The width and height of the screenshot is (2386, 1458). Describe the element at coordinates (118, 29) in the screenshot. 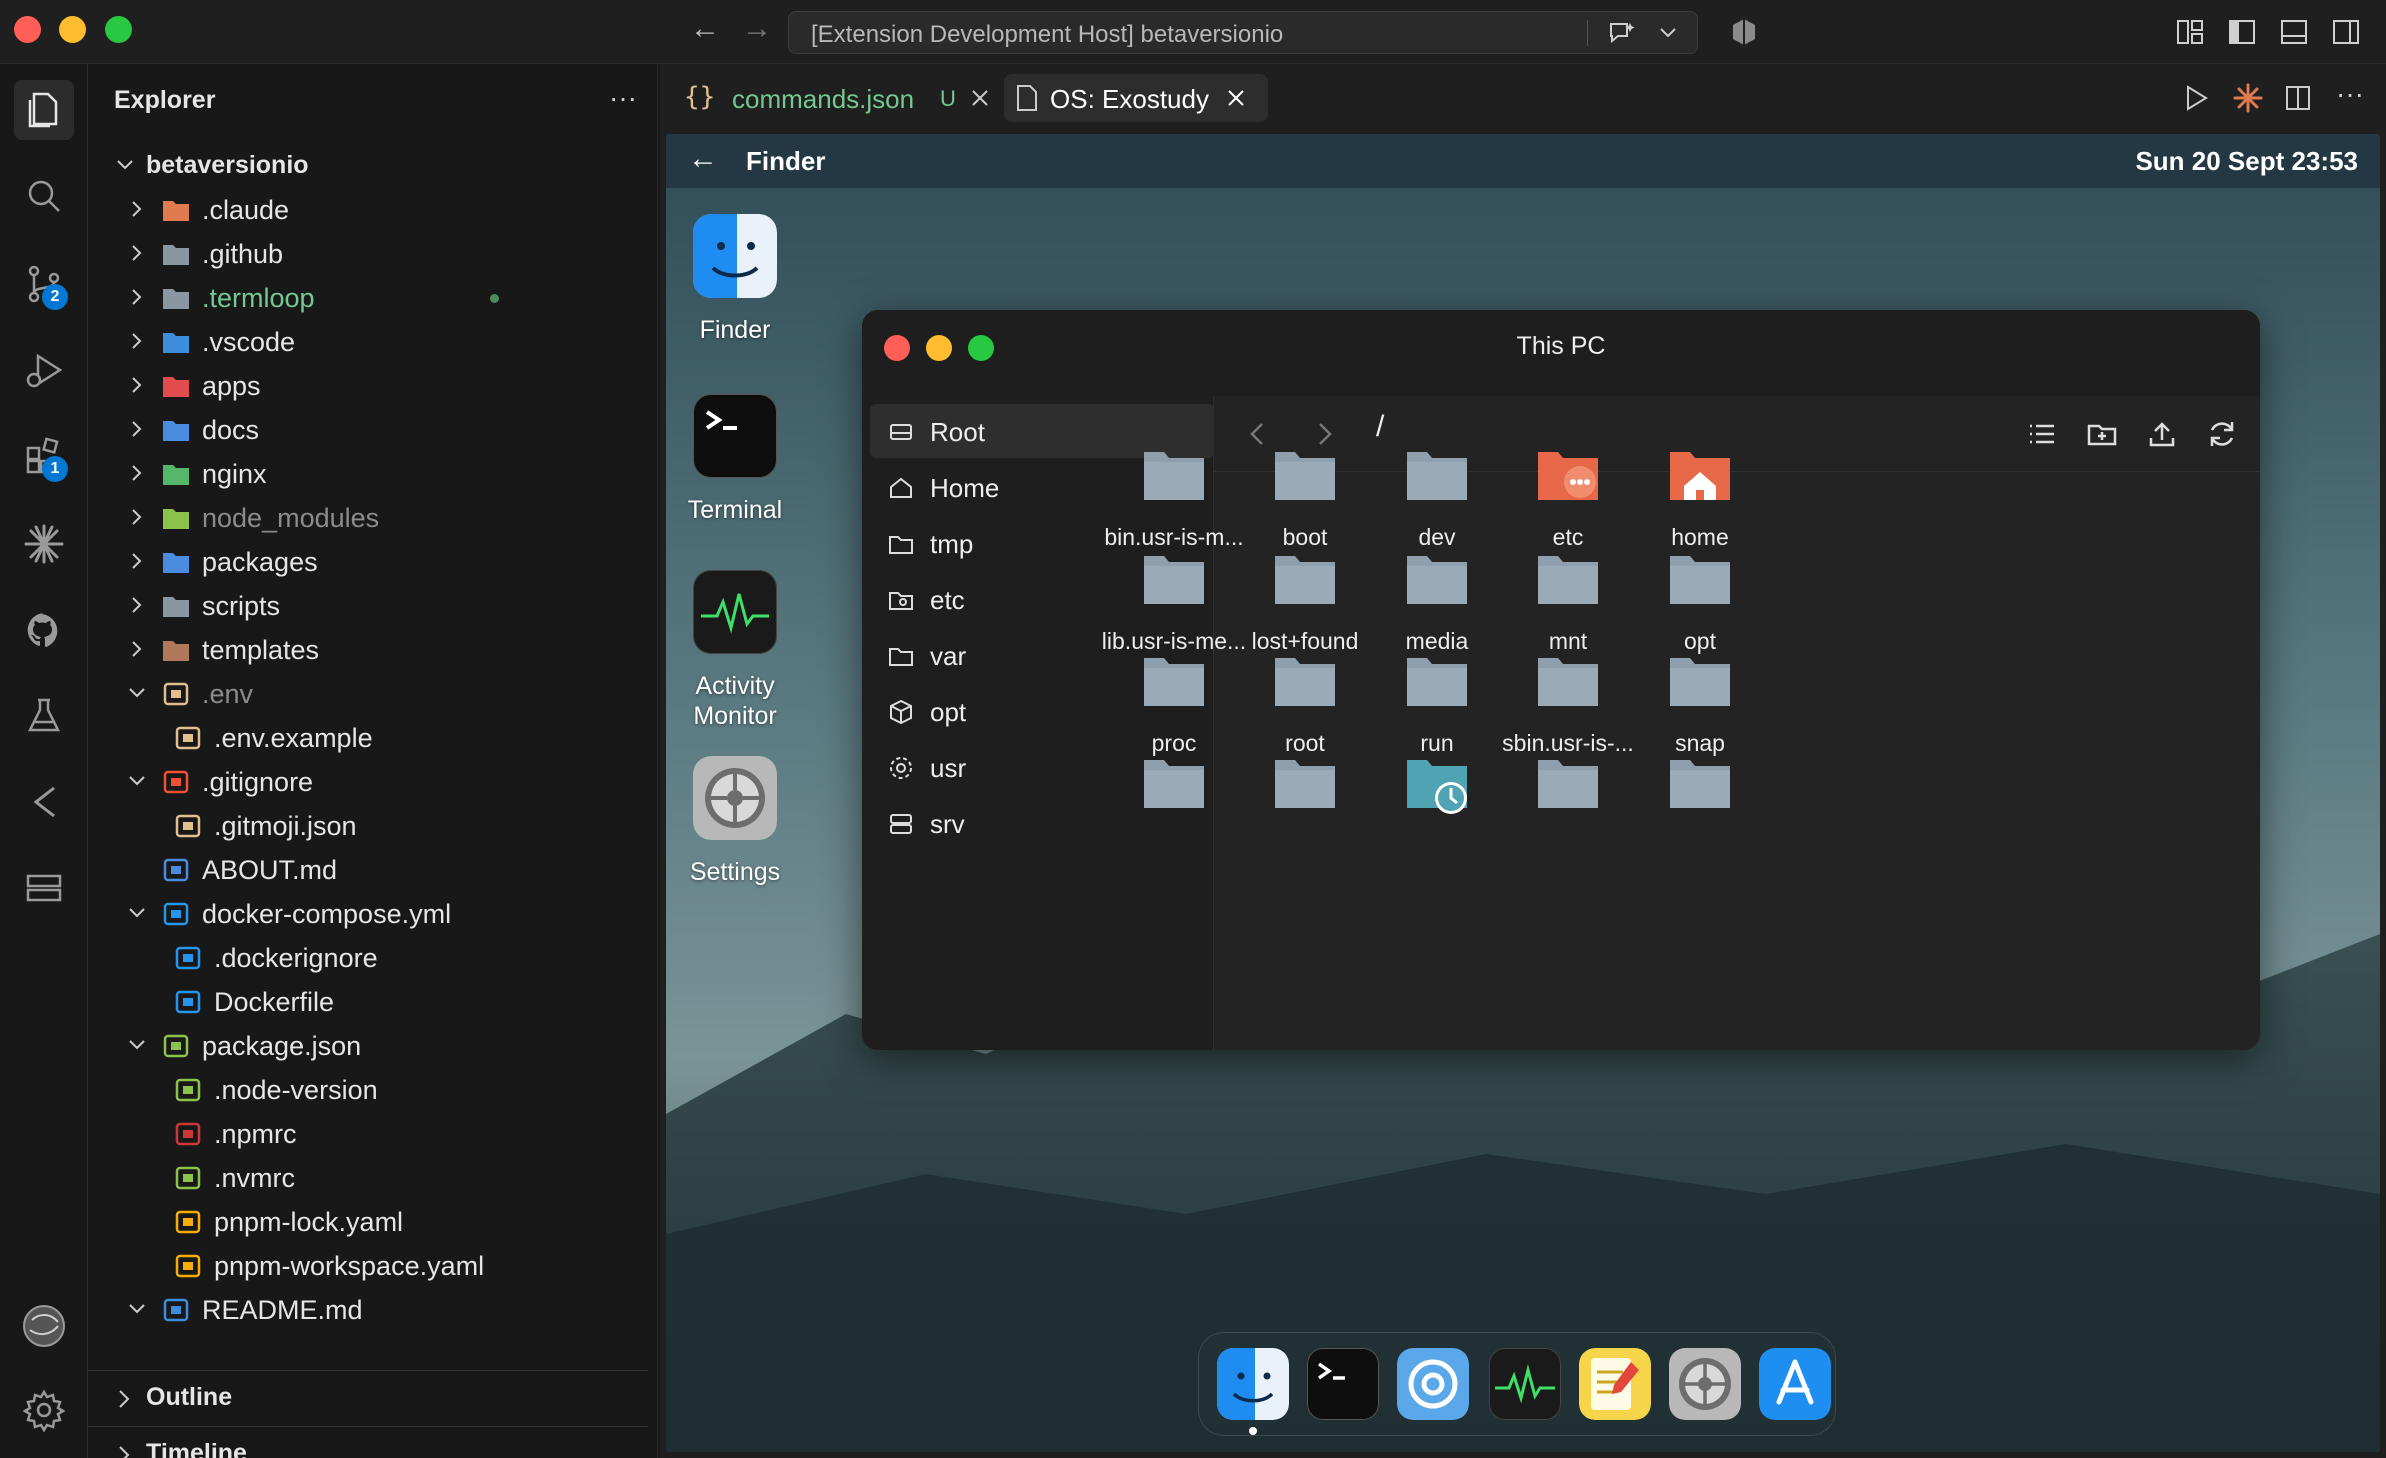

I see `zoom-window-button` at that location.